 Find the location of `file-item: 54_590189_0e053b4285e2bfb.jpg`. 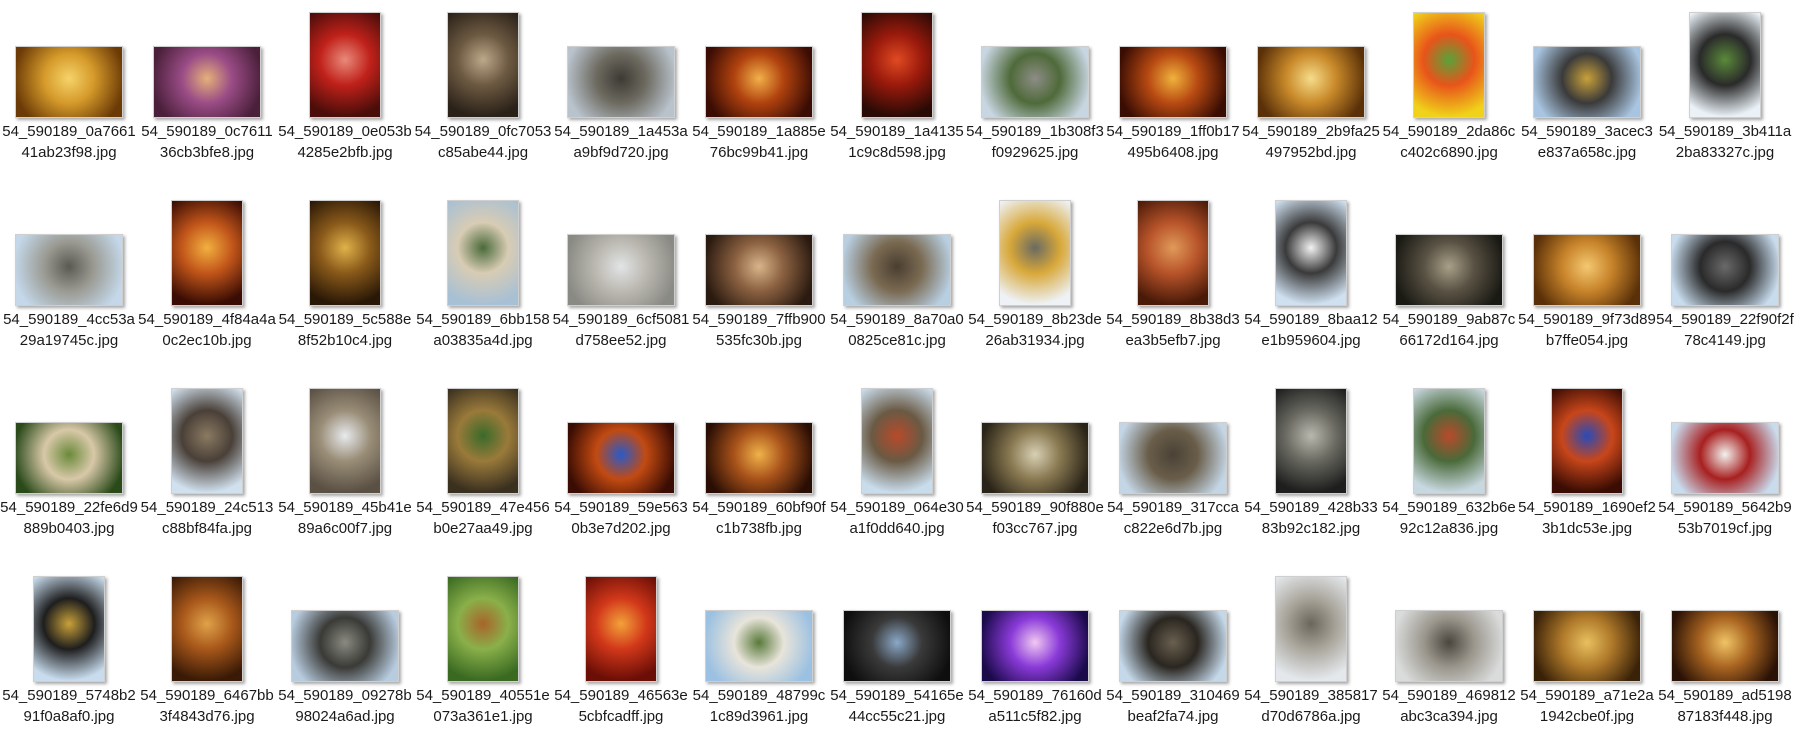

file-item: 54_590189_0e053b4285e2bfb.jpg is located at coordinates (345, 93).